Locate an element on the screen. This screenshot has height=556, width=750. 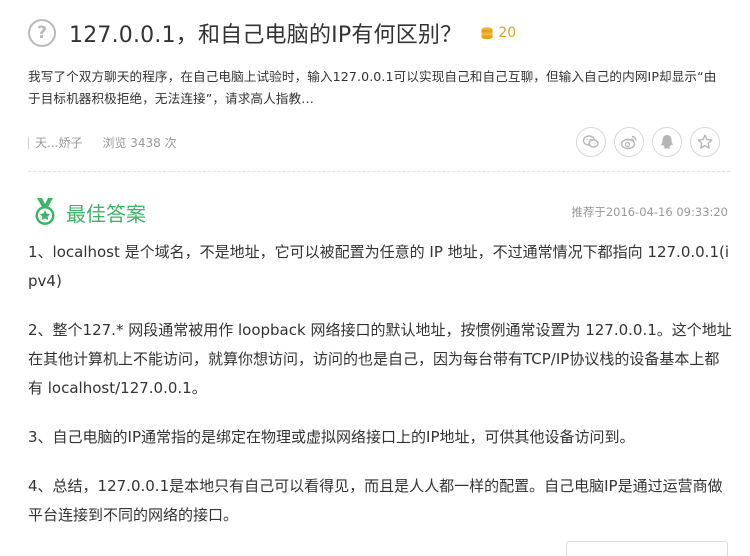
qq-icon is located at coordinates (667, 142).